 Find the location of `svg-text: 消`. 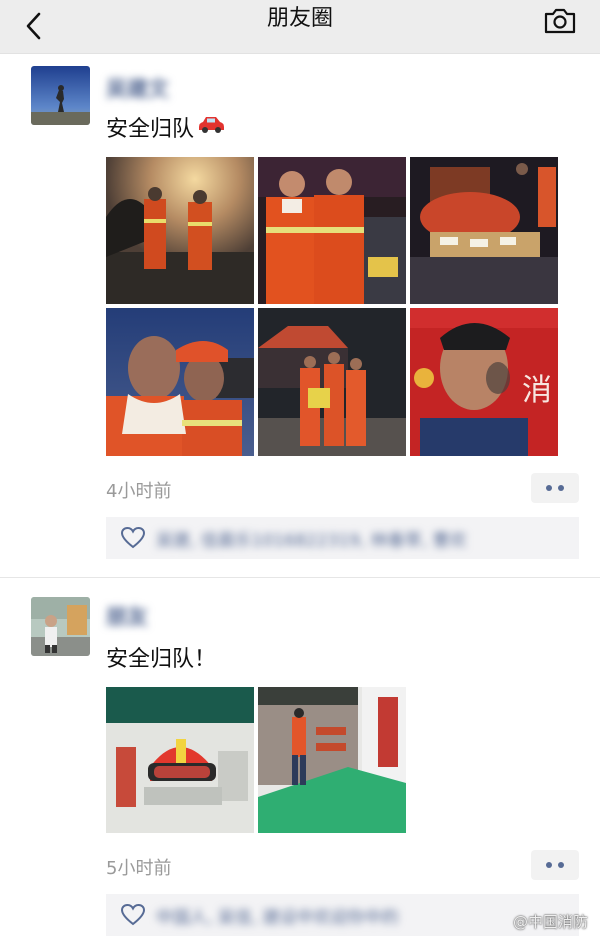

svg-text: 消 is located at coordinates (537, 390).